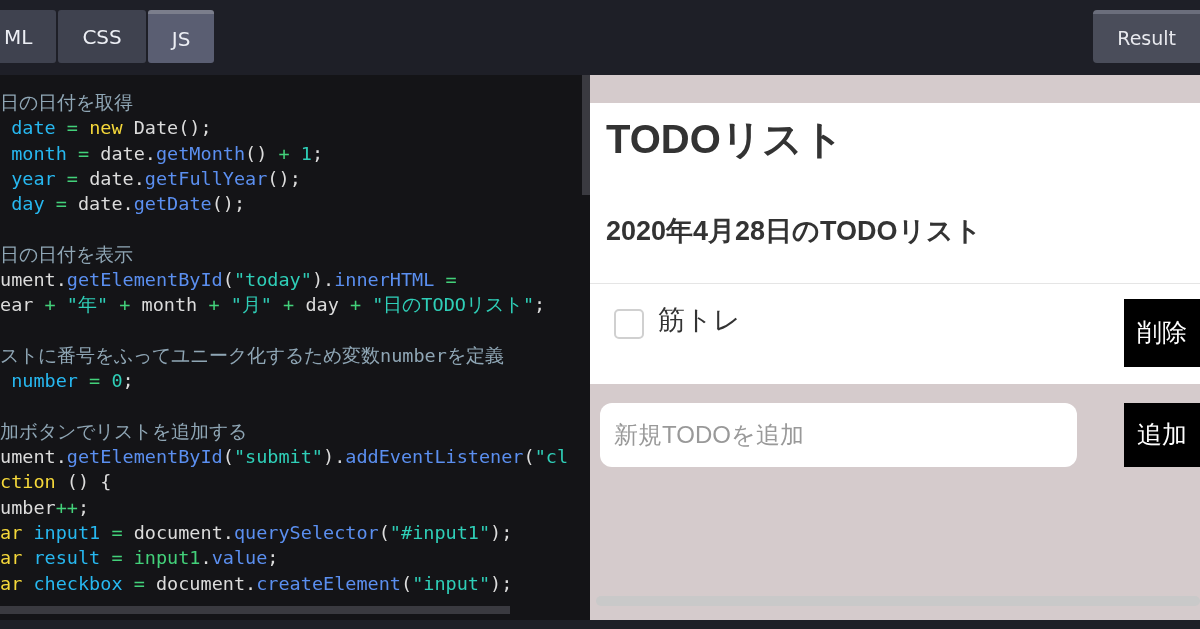  I want to click on code-line: ar checkbox = document.createElement("input");, so click(256, 583).